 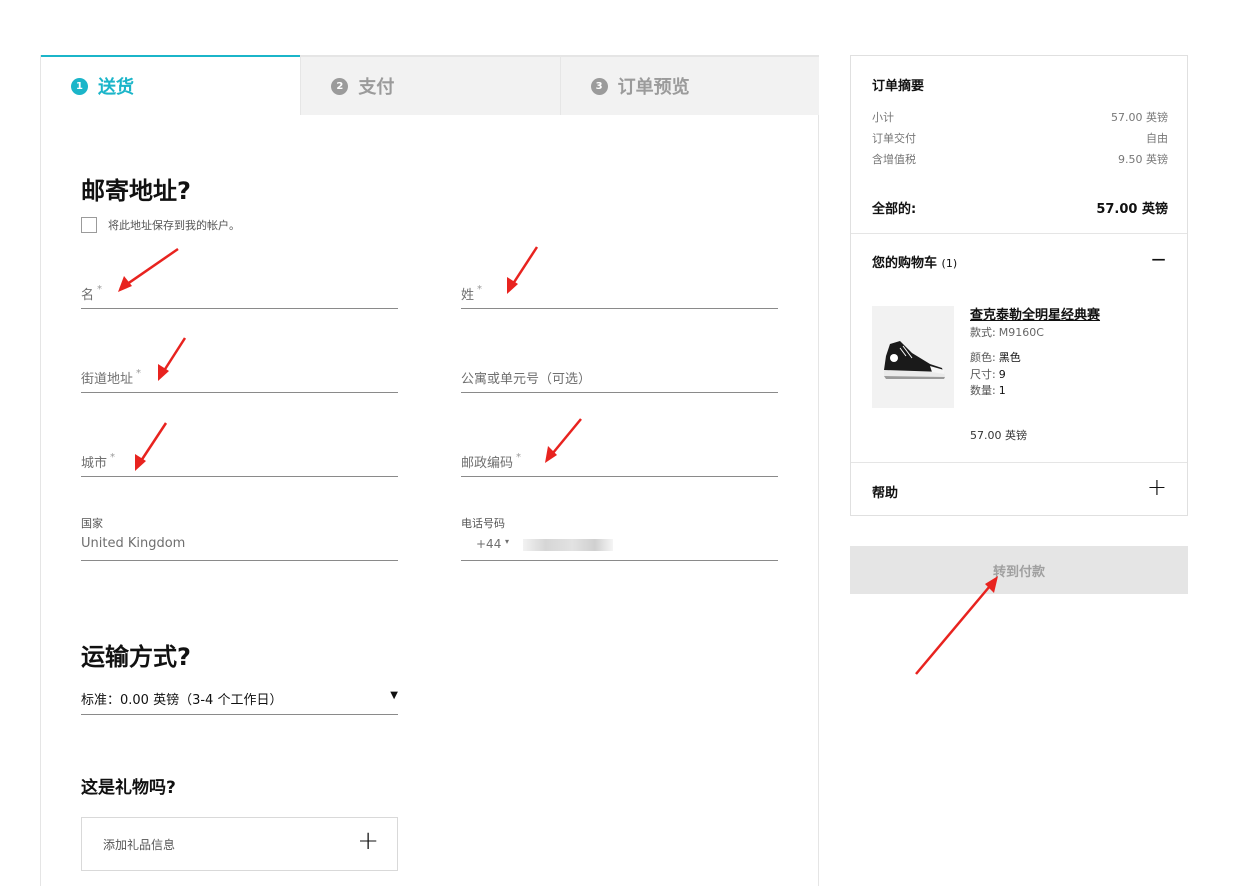 What do you see at coordinates (983, 357) in the screenshot?
I see `product-color-label: 颜色:` at bounding box center [983, 357].